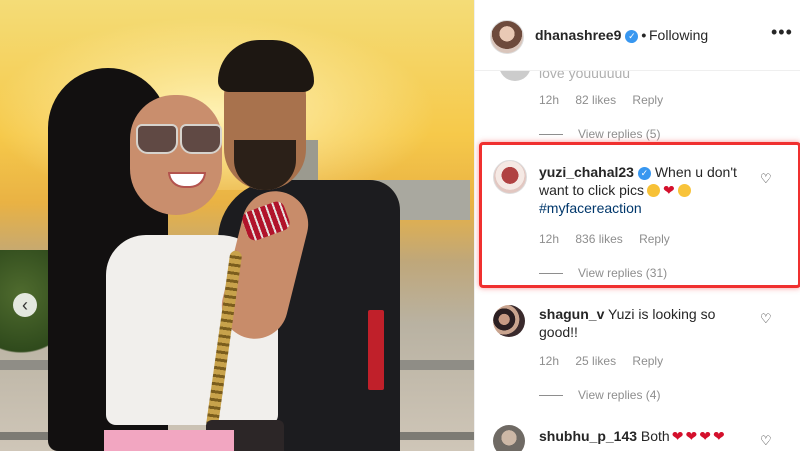 The width and height of the screenshot is (800, 451). Describe the element at coordinates (585, 76) in the screenshot. I see `comment-text: love youuuuuu` at that location.